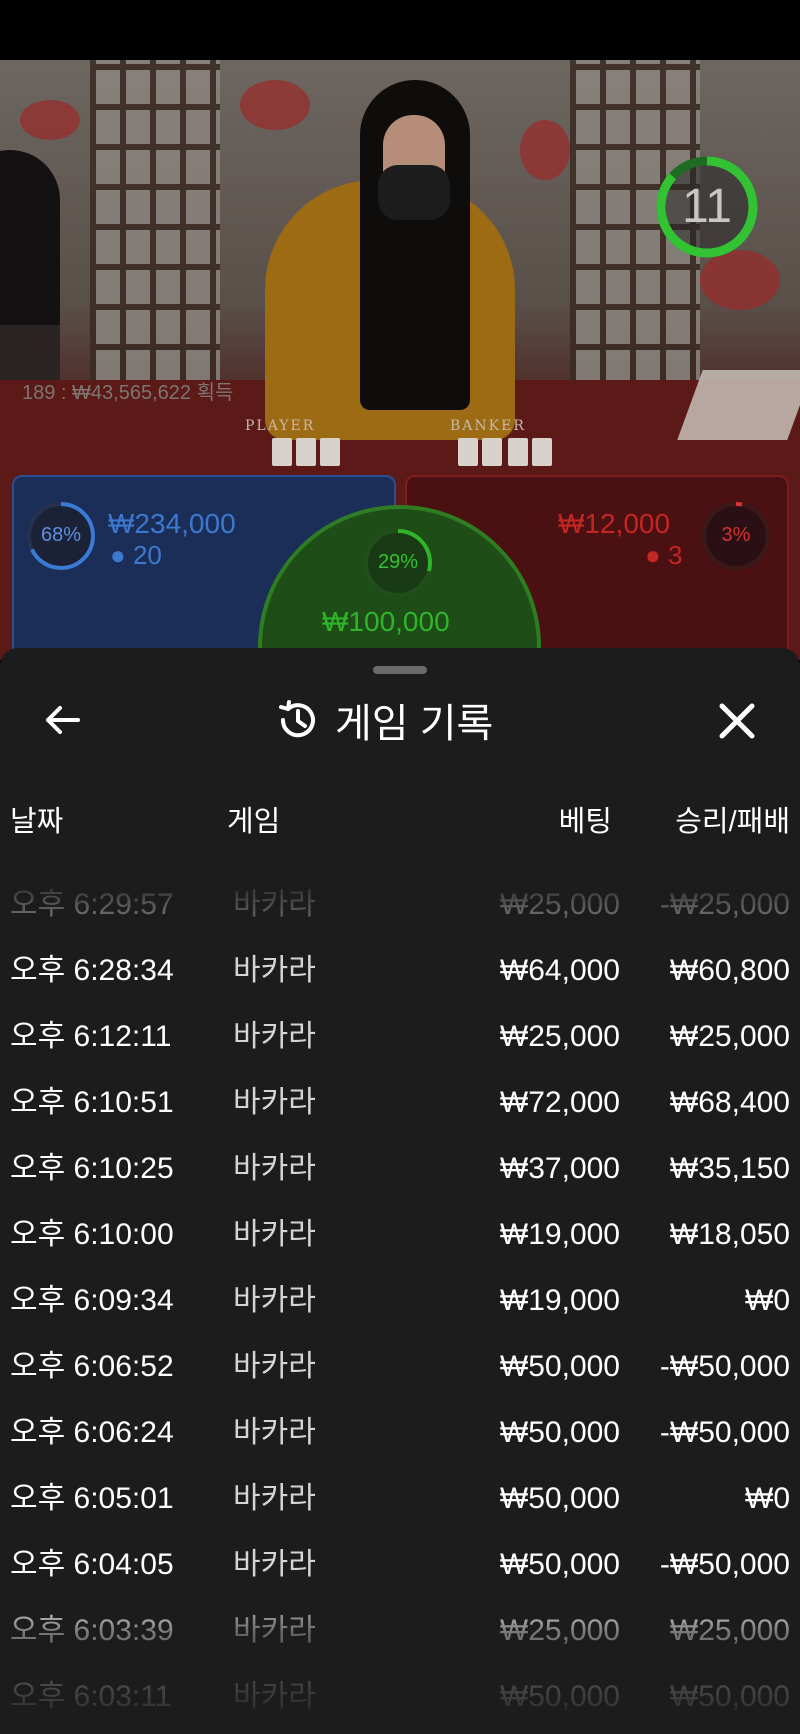 This screenshot has height=1734, width=800. Describe the element at coordinates (92, 1168) in the screenshot. I see `history-row-time: 오후 6:10:25` at that location.